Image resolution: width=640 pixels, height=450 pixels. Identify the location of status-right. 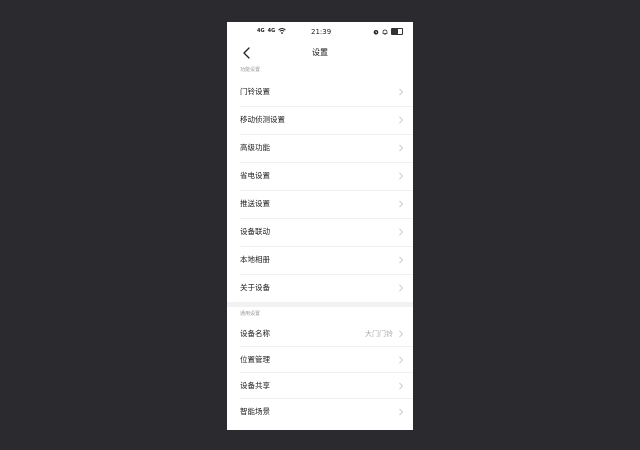
(388, 31).